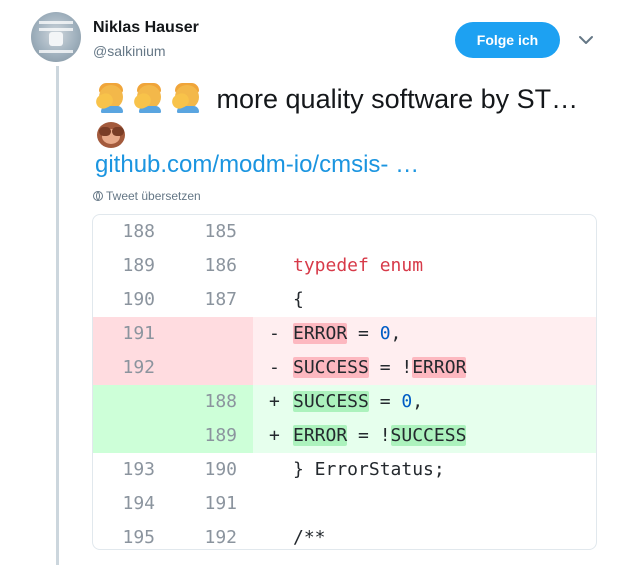 The image size is (617, 565). I want to click on diff-row: 189 186 typedef enum, so click(344, 266).